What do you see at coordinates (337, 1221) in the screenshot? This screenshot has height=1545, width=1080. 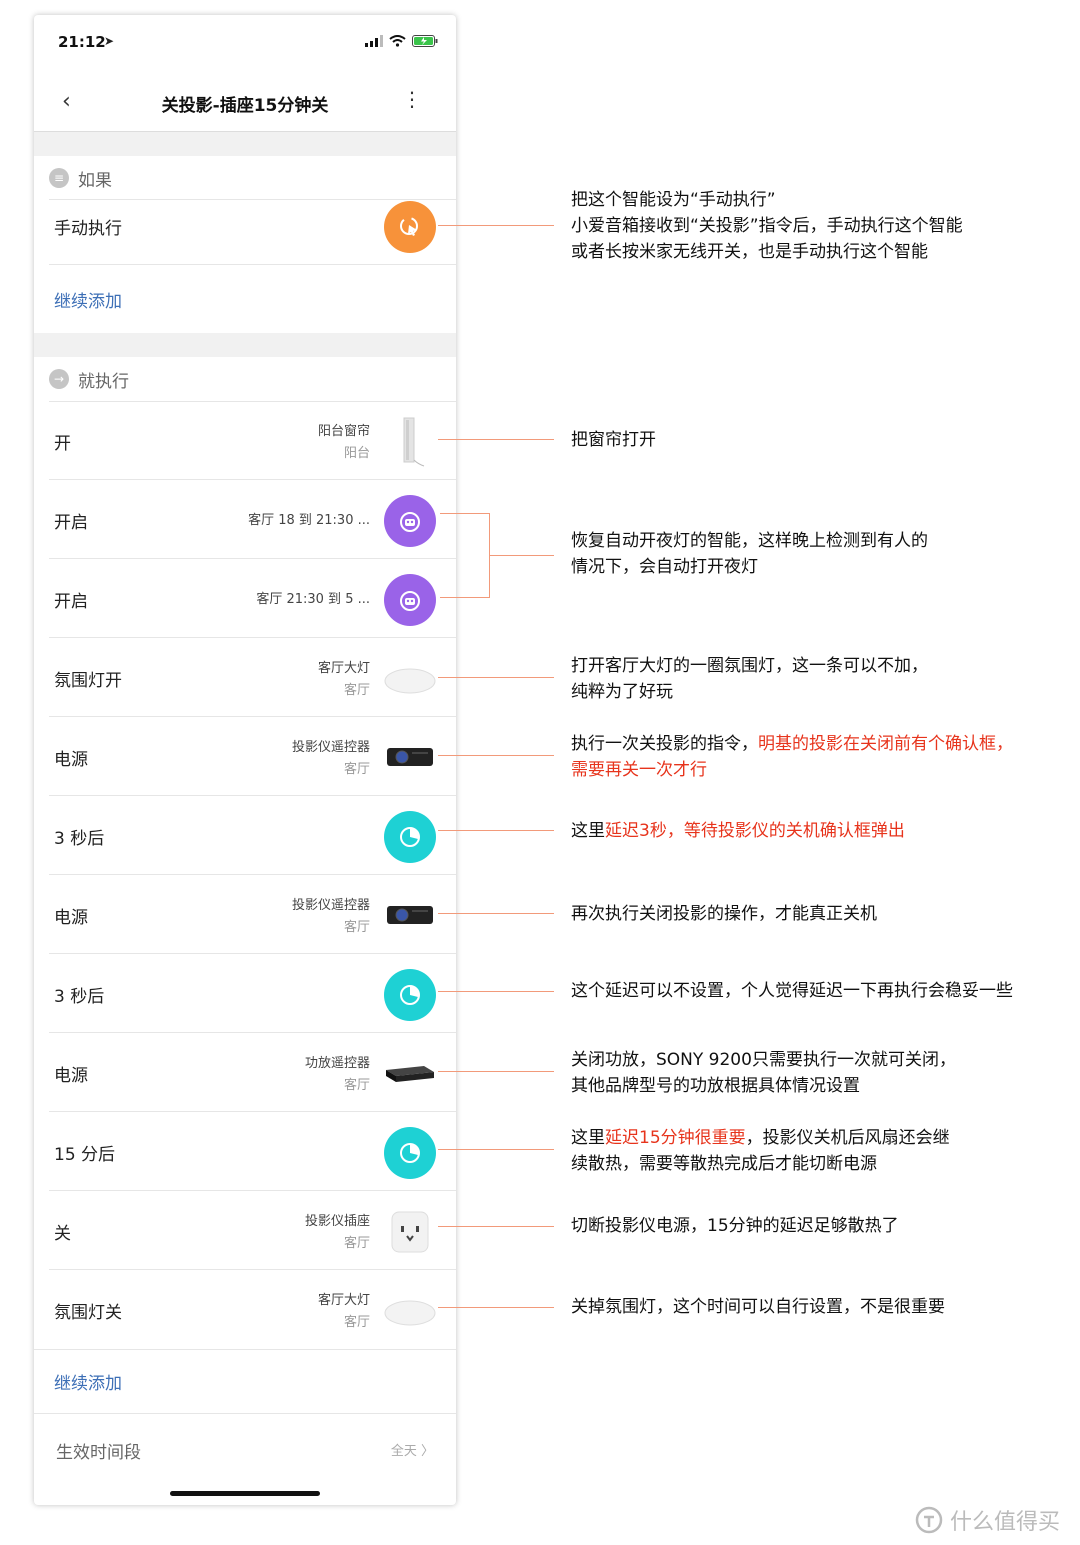 I see `device-name: 投影仪插座` at bounding box center [337, 1221].